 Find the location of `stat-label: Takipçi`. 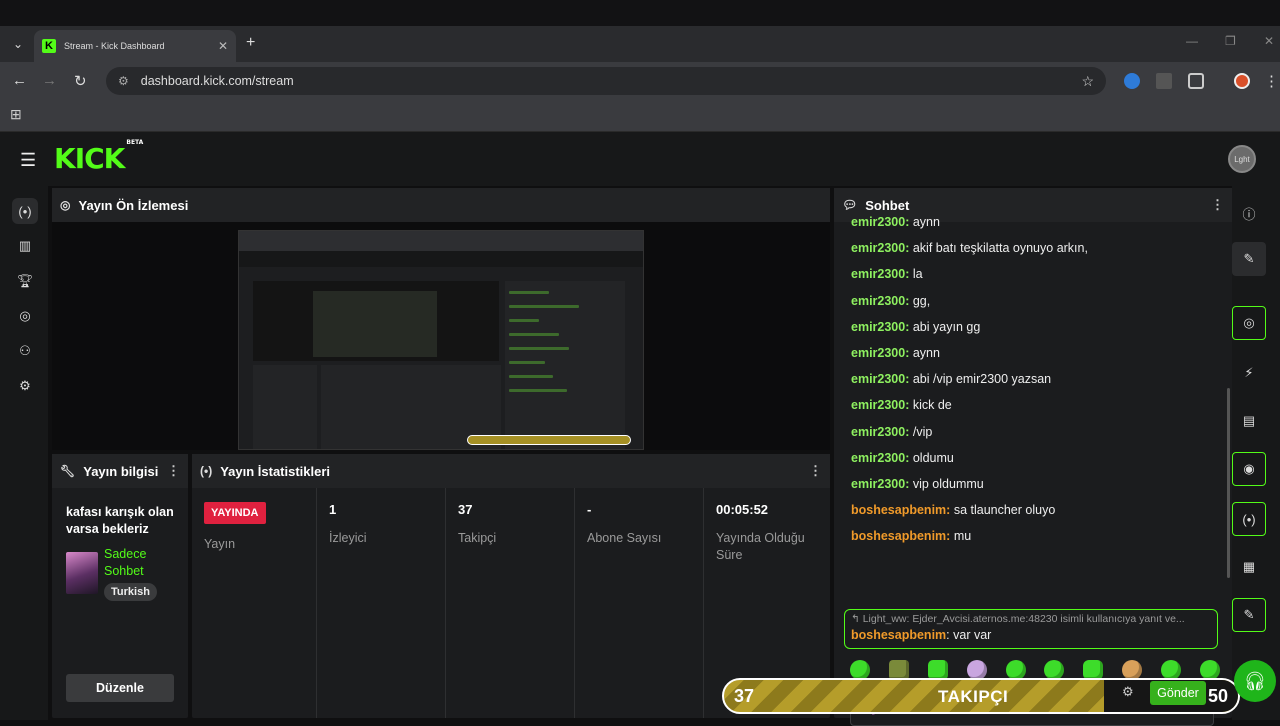

stat-label: Takipçi is located at coordinates (477, 538).